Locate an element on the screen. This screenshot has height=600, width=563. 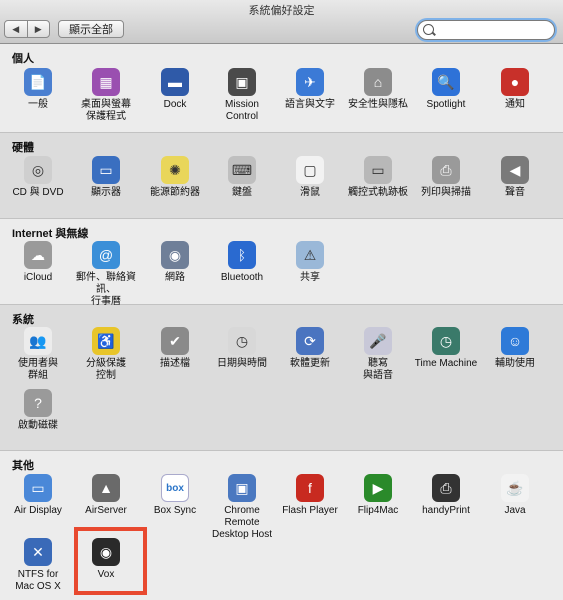
pref-pane-time-machine: ◷ Time Machine is located at coordinates (446, 348).